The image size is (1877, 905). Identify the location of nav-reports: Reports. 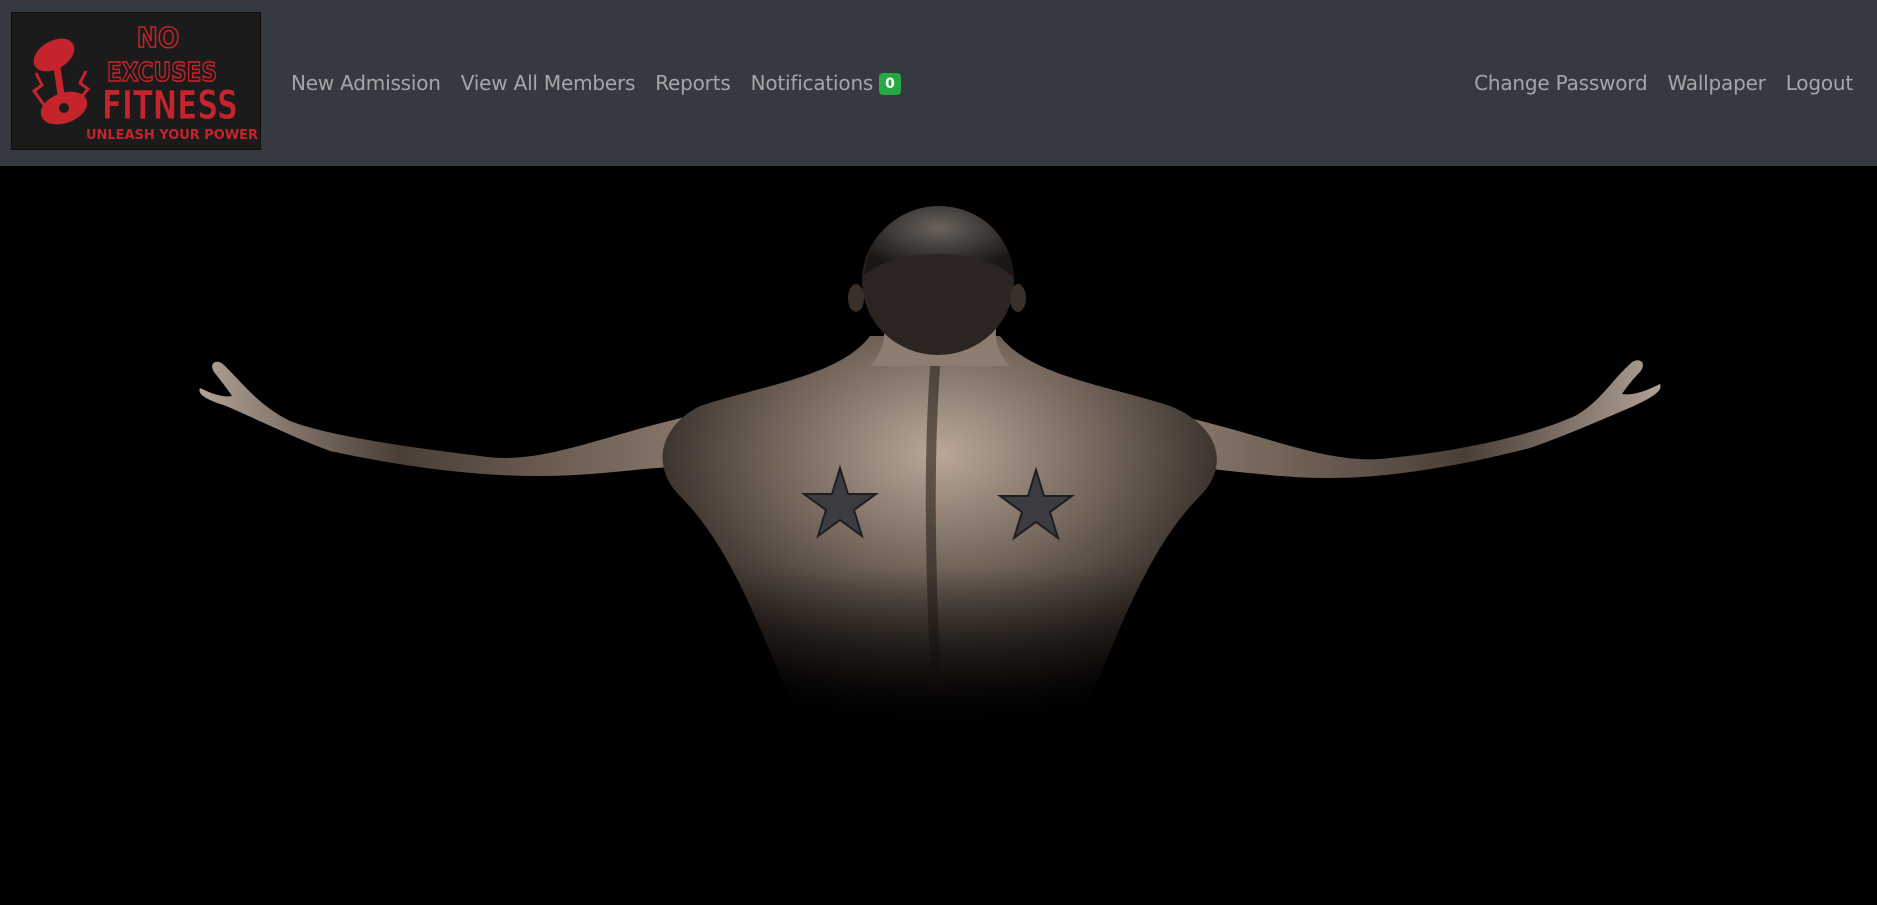
(692, 83).